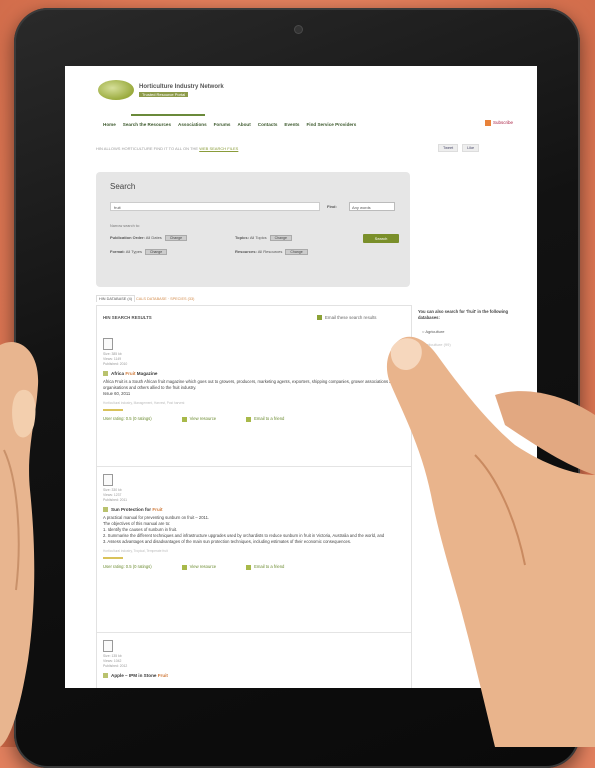 The height and width of the screenshot is (768, 595). I want to click on rss-link: Subscribe, so click(499, 123).